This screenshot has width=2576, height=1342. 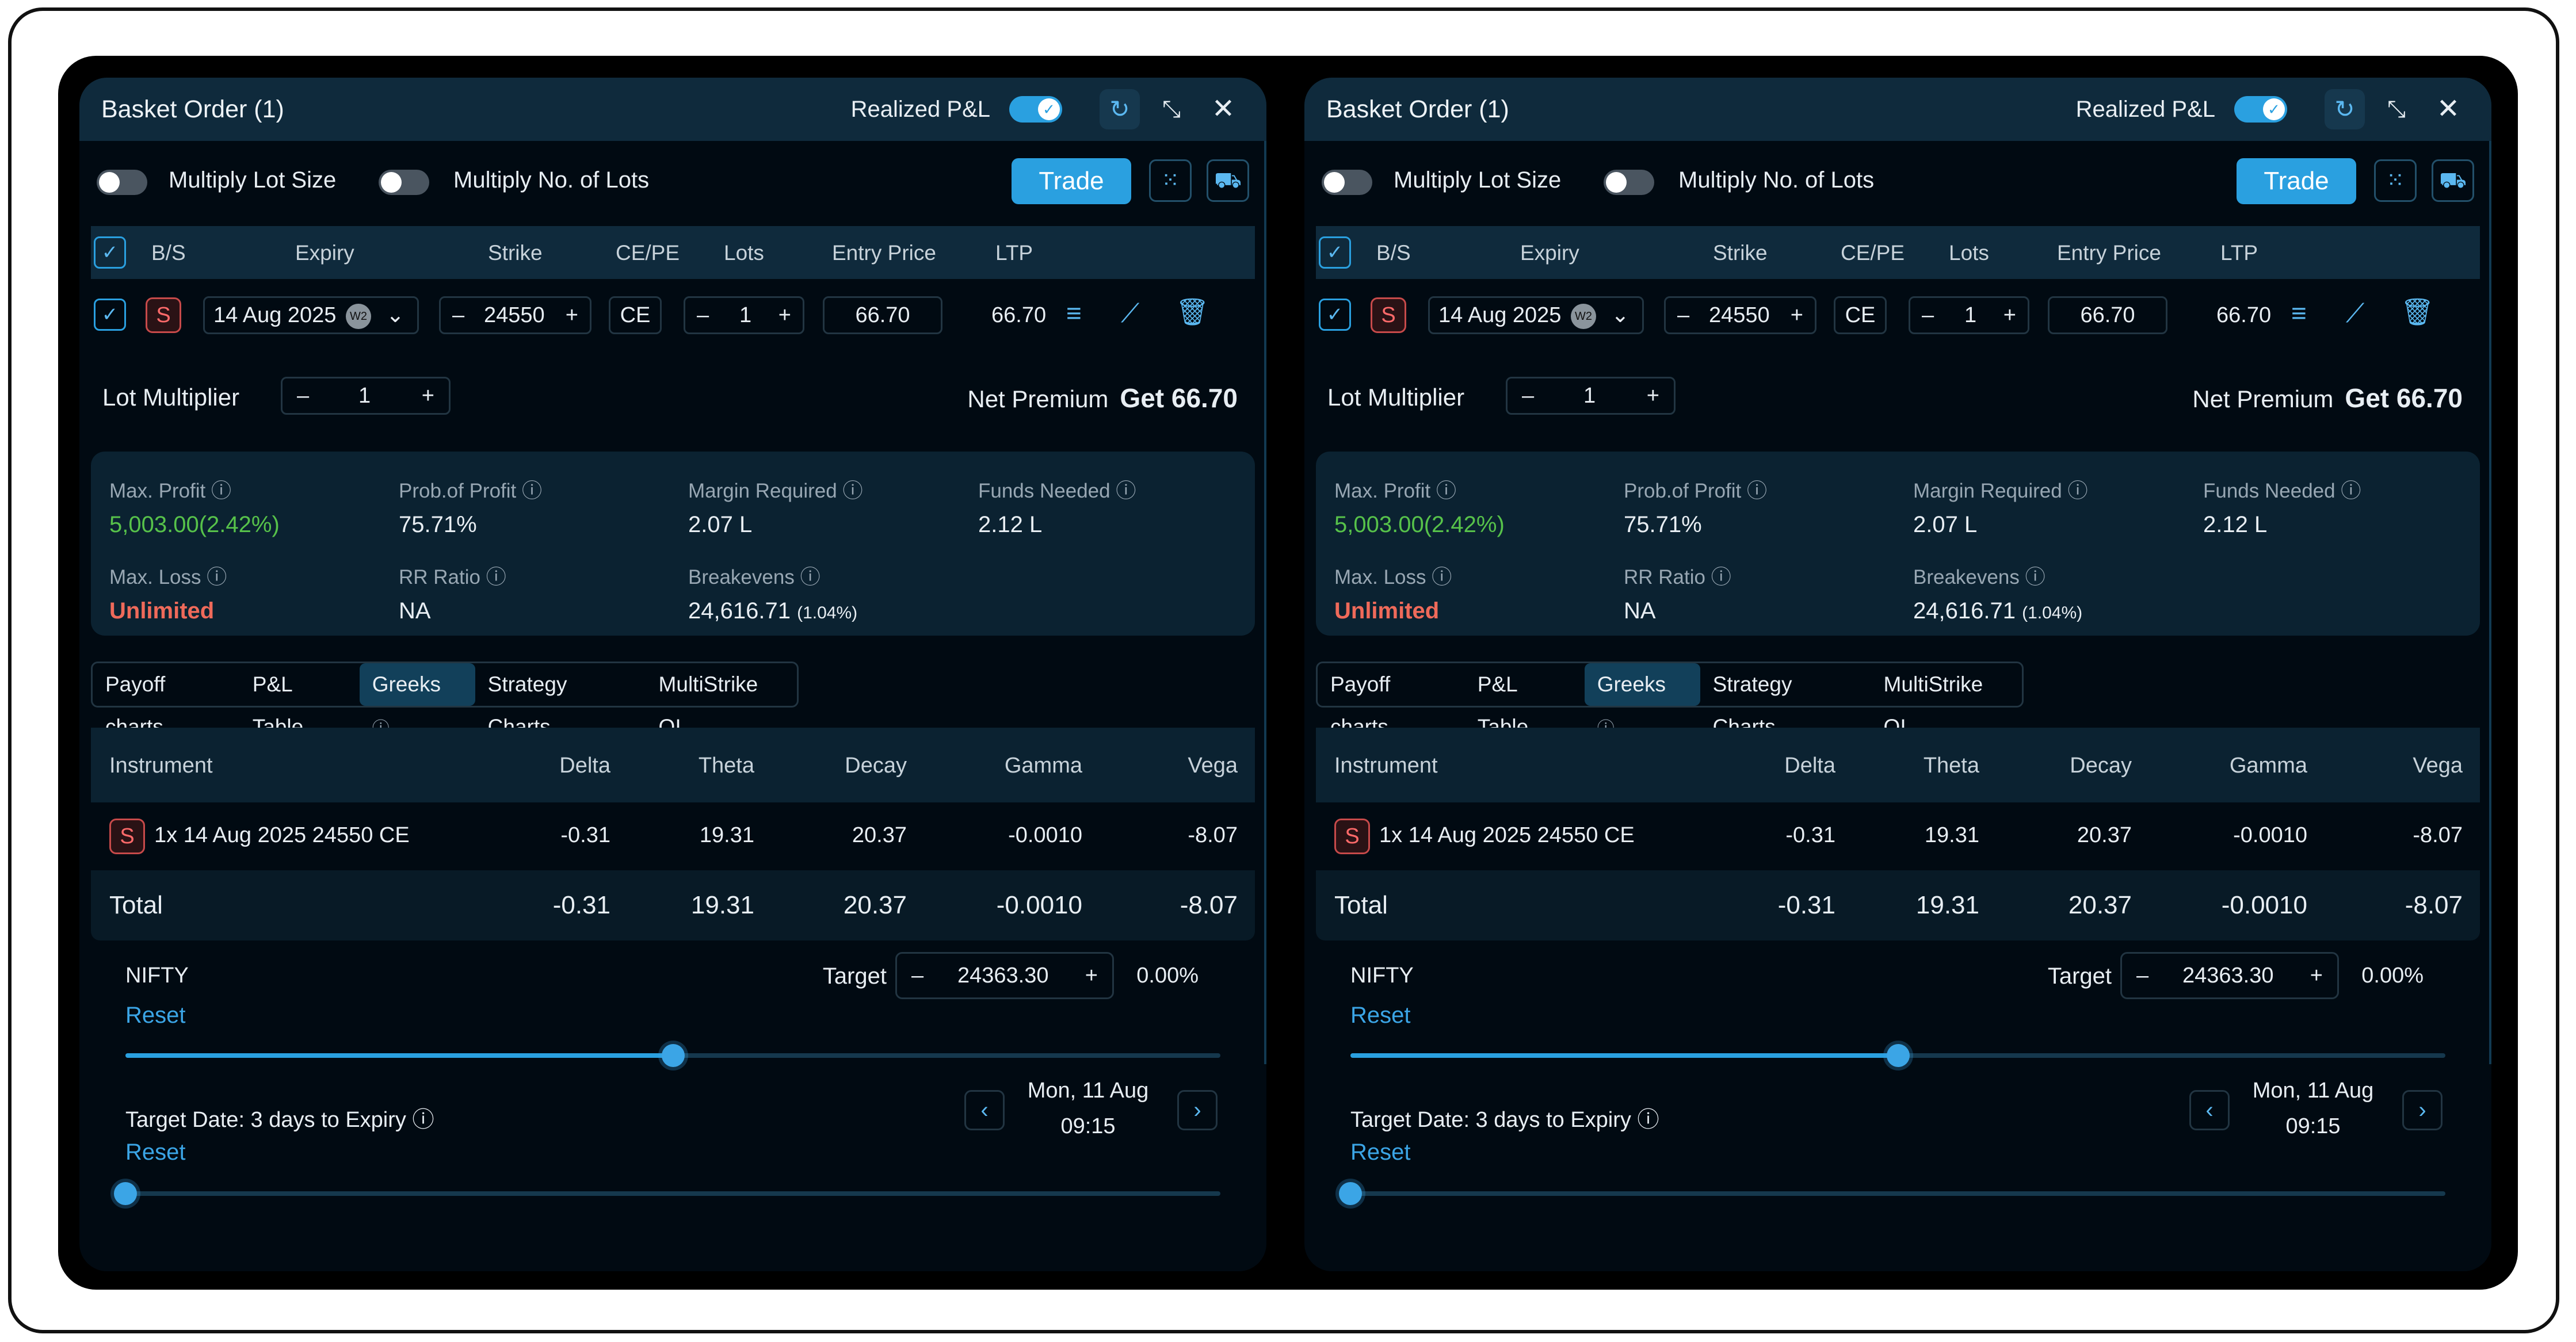 I want to click on select-all-checkbox: ✓, so click(x=1335, y=253).